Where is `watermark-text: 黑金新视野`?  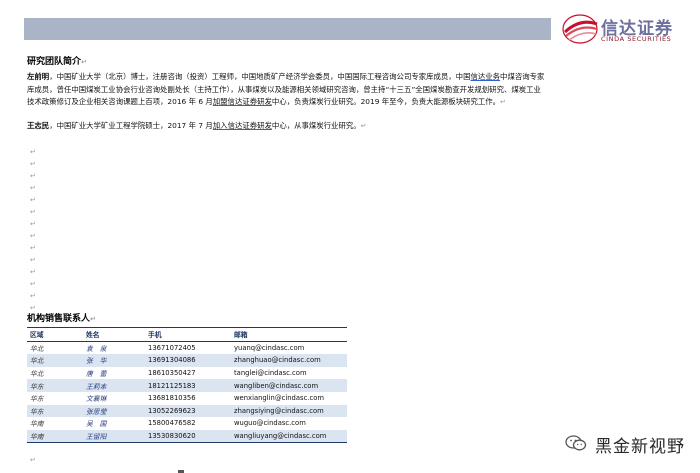
watermark-text: 黑金新视野 is located at coordinates (640, 447).